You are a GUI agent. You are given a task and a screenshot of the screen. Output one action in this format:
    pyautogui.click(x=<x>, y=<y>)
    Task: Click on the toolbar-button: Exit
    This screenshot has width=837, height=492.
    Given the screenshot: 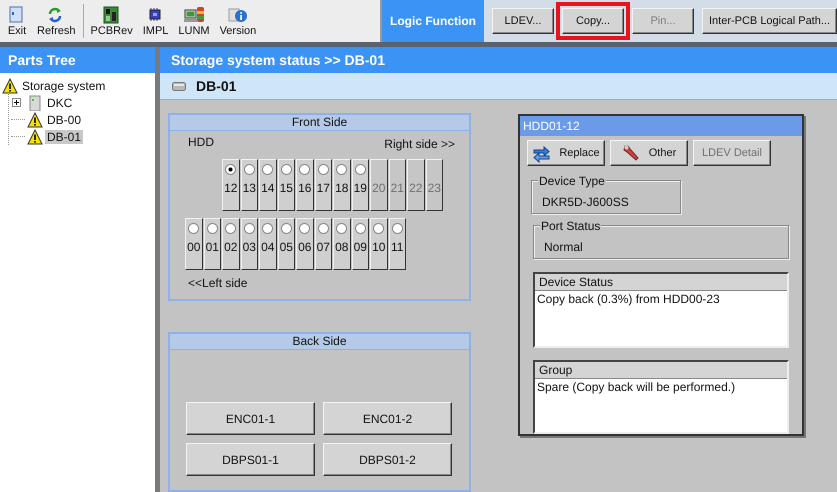 What is the action you would take?
    pyautogui.click(x=17, y=21)
    